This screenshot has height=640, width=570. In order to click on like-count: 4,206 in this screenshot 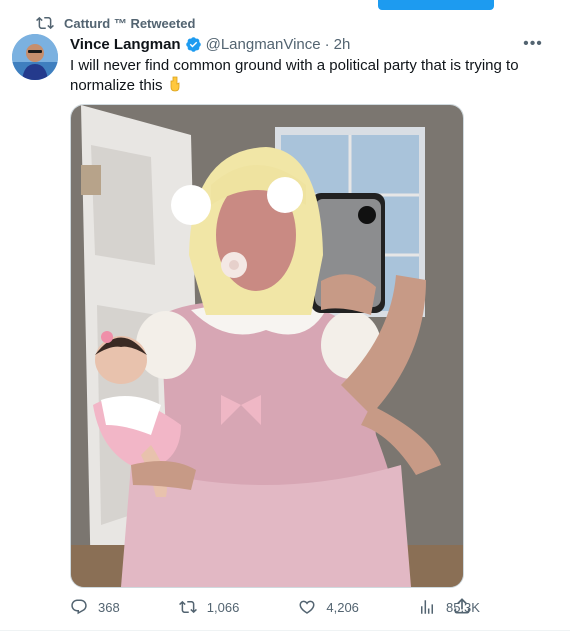, I will do `click(342, 607)`.